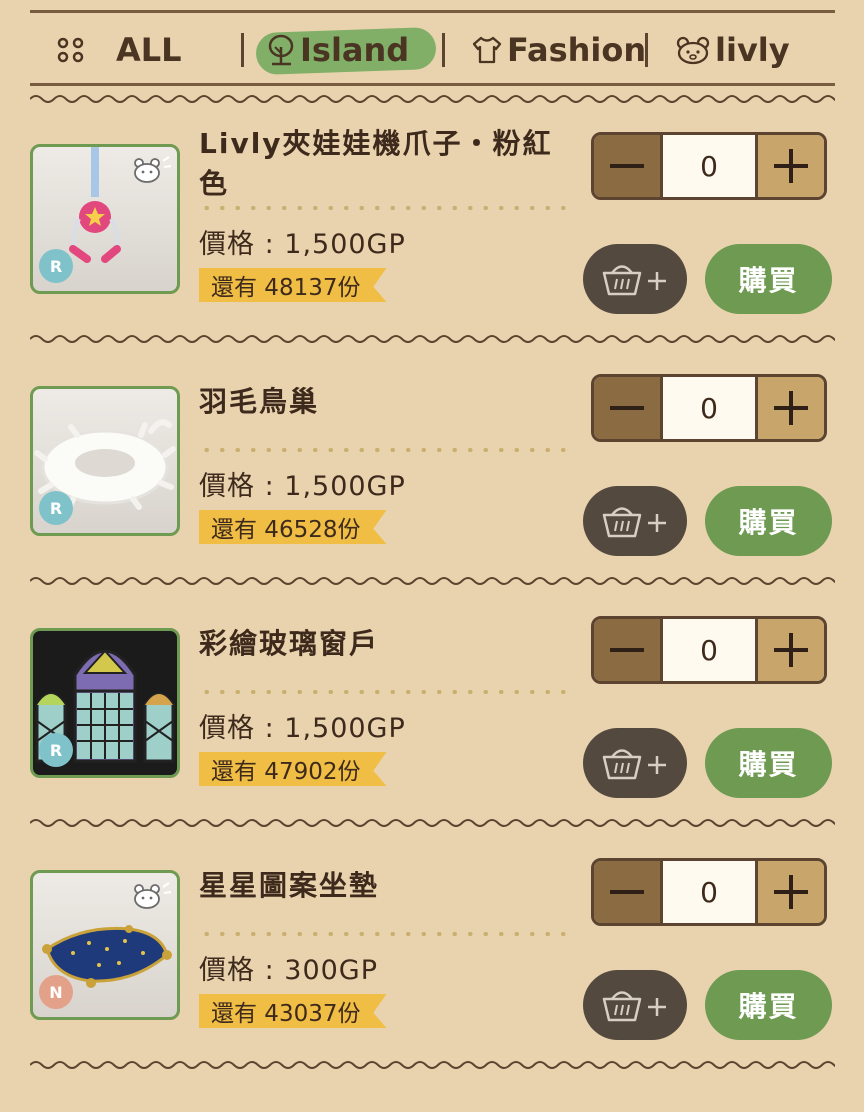  I want to click on tab-all: ALL, so click(119, 50).